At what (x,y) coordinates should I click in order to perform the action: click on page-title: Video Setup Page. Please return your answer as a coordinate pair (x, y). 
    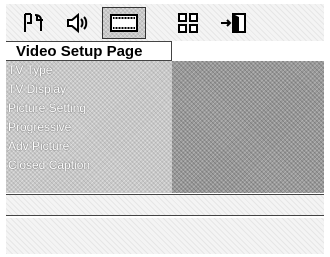
    Looking at the image, I should click on (89, 51).